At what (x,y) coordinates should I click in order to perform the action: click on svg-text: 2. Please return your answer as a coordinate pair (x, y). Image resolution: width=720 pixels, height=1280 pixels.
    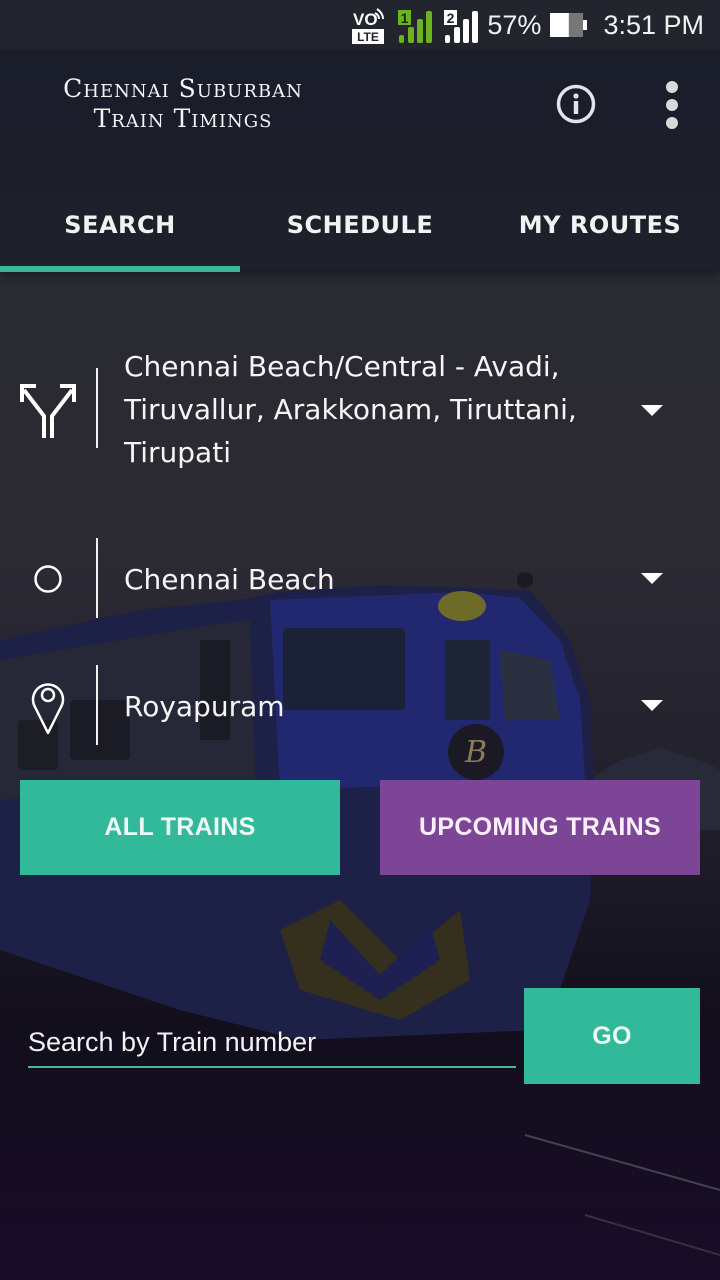
    Looking at the image, I should click on (451, 18).